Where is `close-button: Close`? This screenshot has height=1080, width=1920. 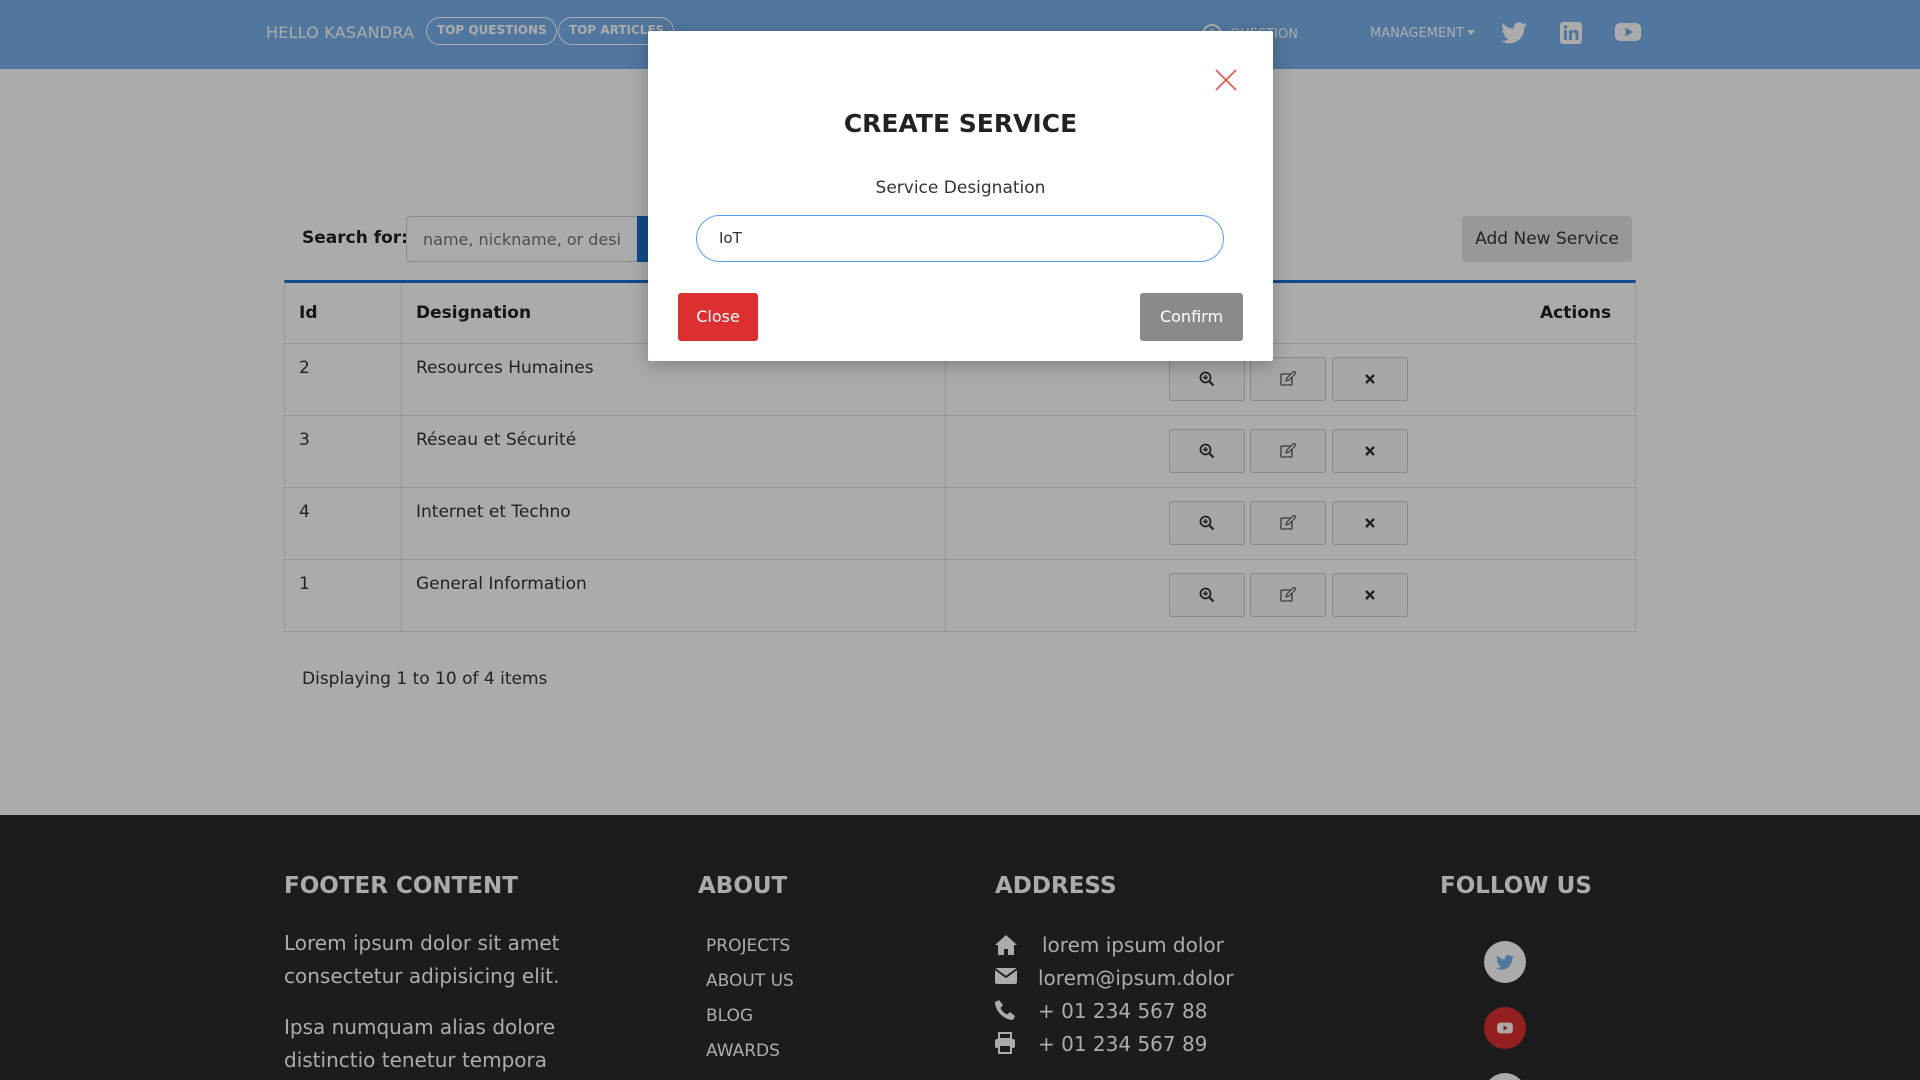
close-button: Close is located at coordinates (718, 317).